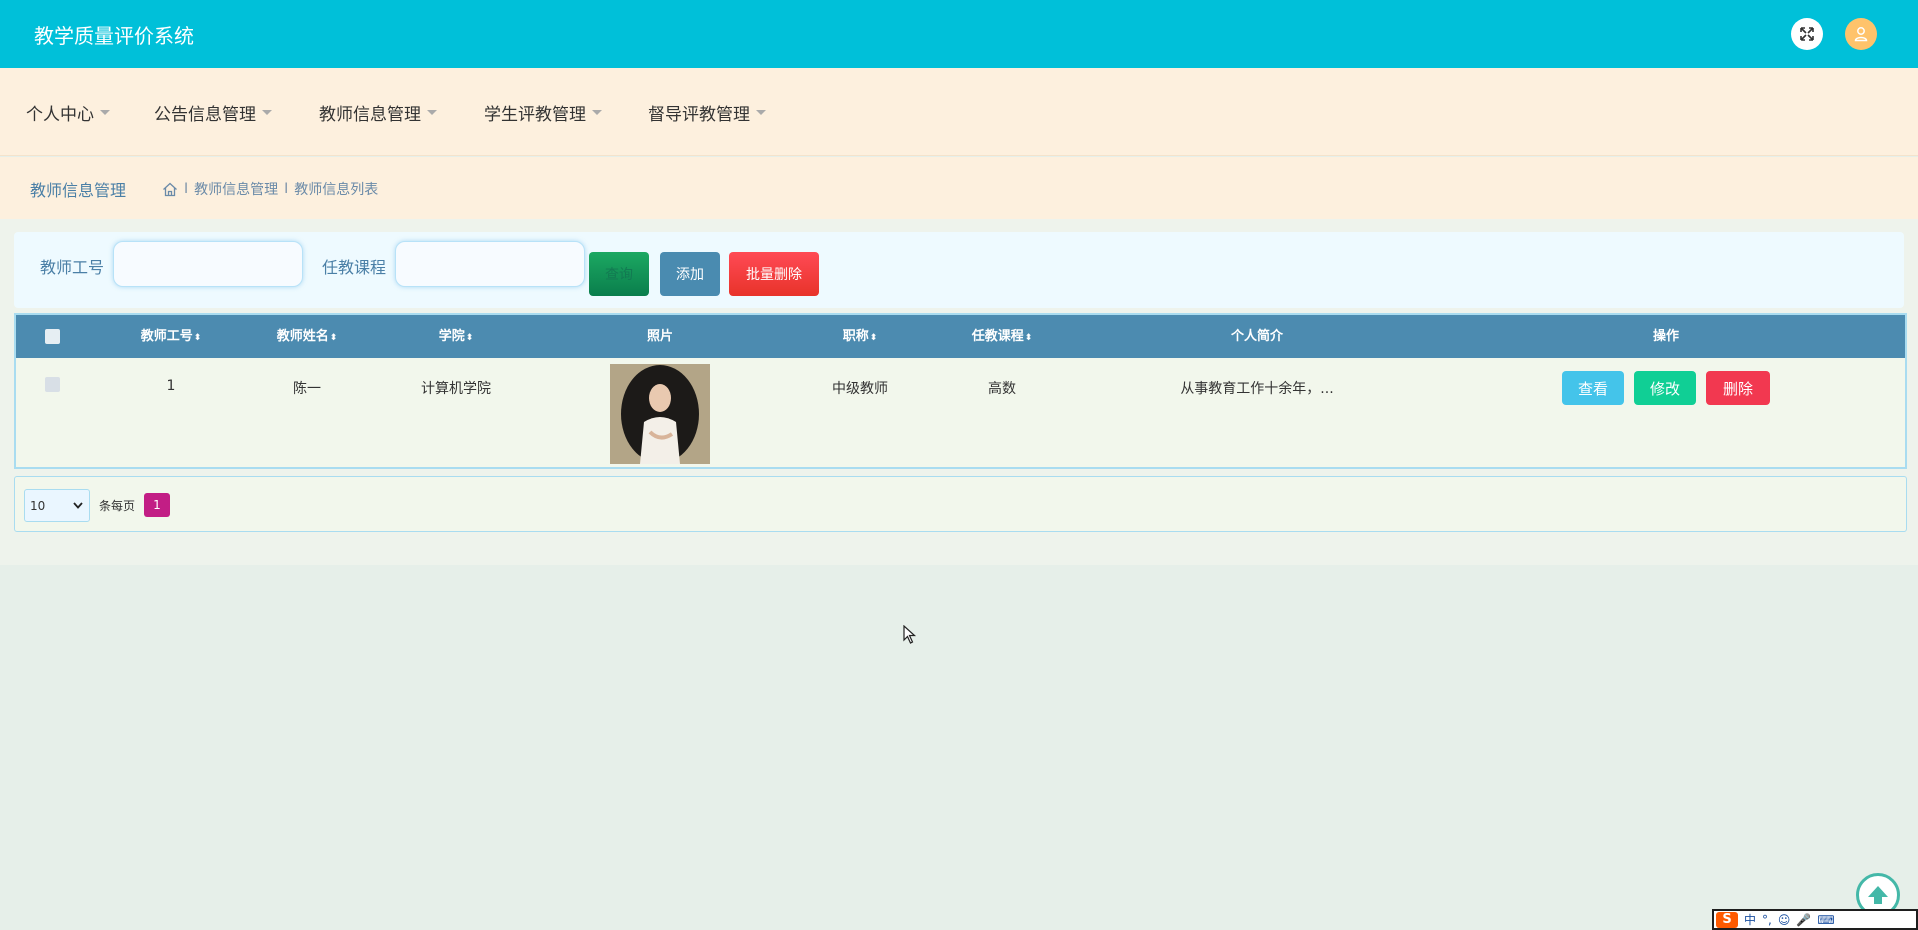  I want to click on course-label: 任教课程, so click(354, 267).